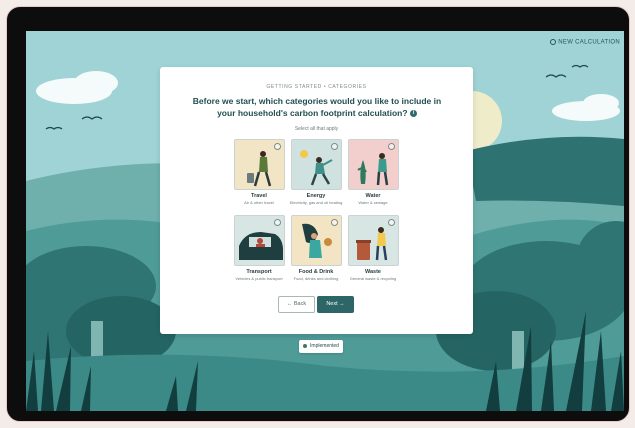 The height and width of the screenshot is (428, 635). I want to click on category-tile-water, so click(373, 164).